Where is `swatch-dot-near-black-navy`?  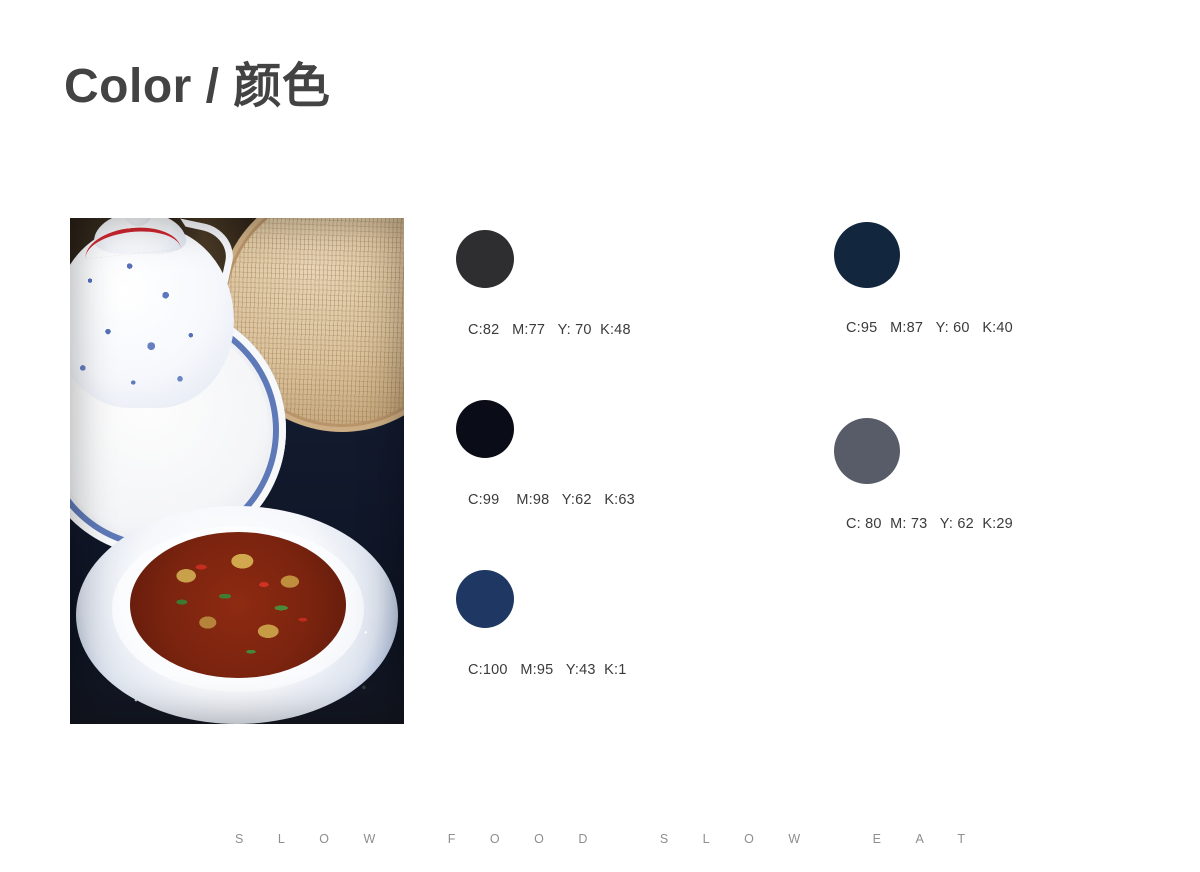 swatch-dot-near-black-navy is located at coordinates (485, 429).